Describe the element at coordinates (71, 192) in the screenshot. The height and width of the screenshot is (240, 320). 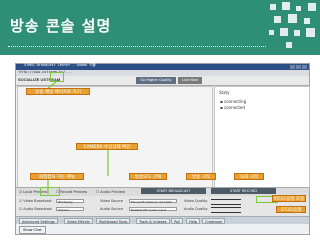
I see `record-preview-checkbox: ☐ Record Preview` at that location.